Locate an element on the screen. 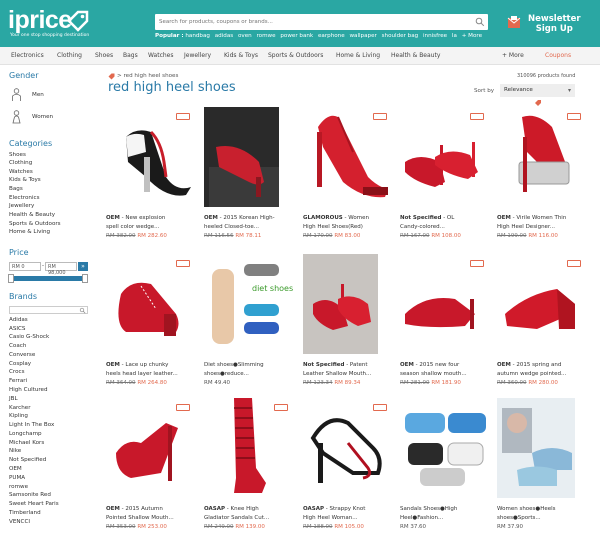 This screenshot has height=533, width=600. brand-item: Not Specified is located at coordinates (27, 460).